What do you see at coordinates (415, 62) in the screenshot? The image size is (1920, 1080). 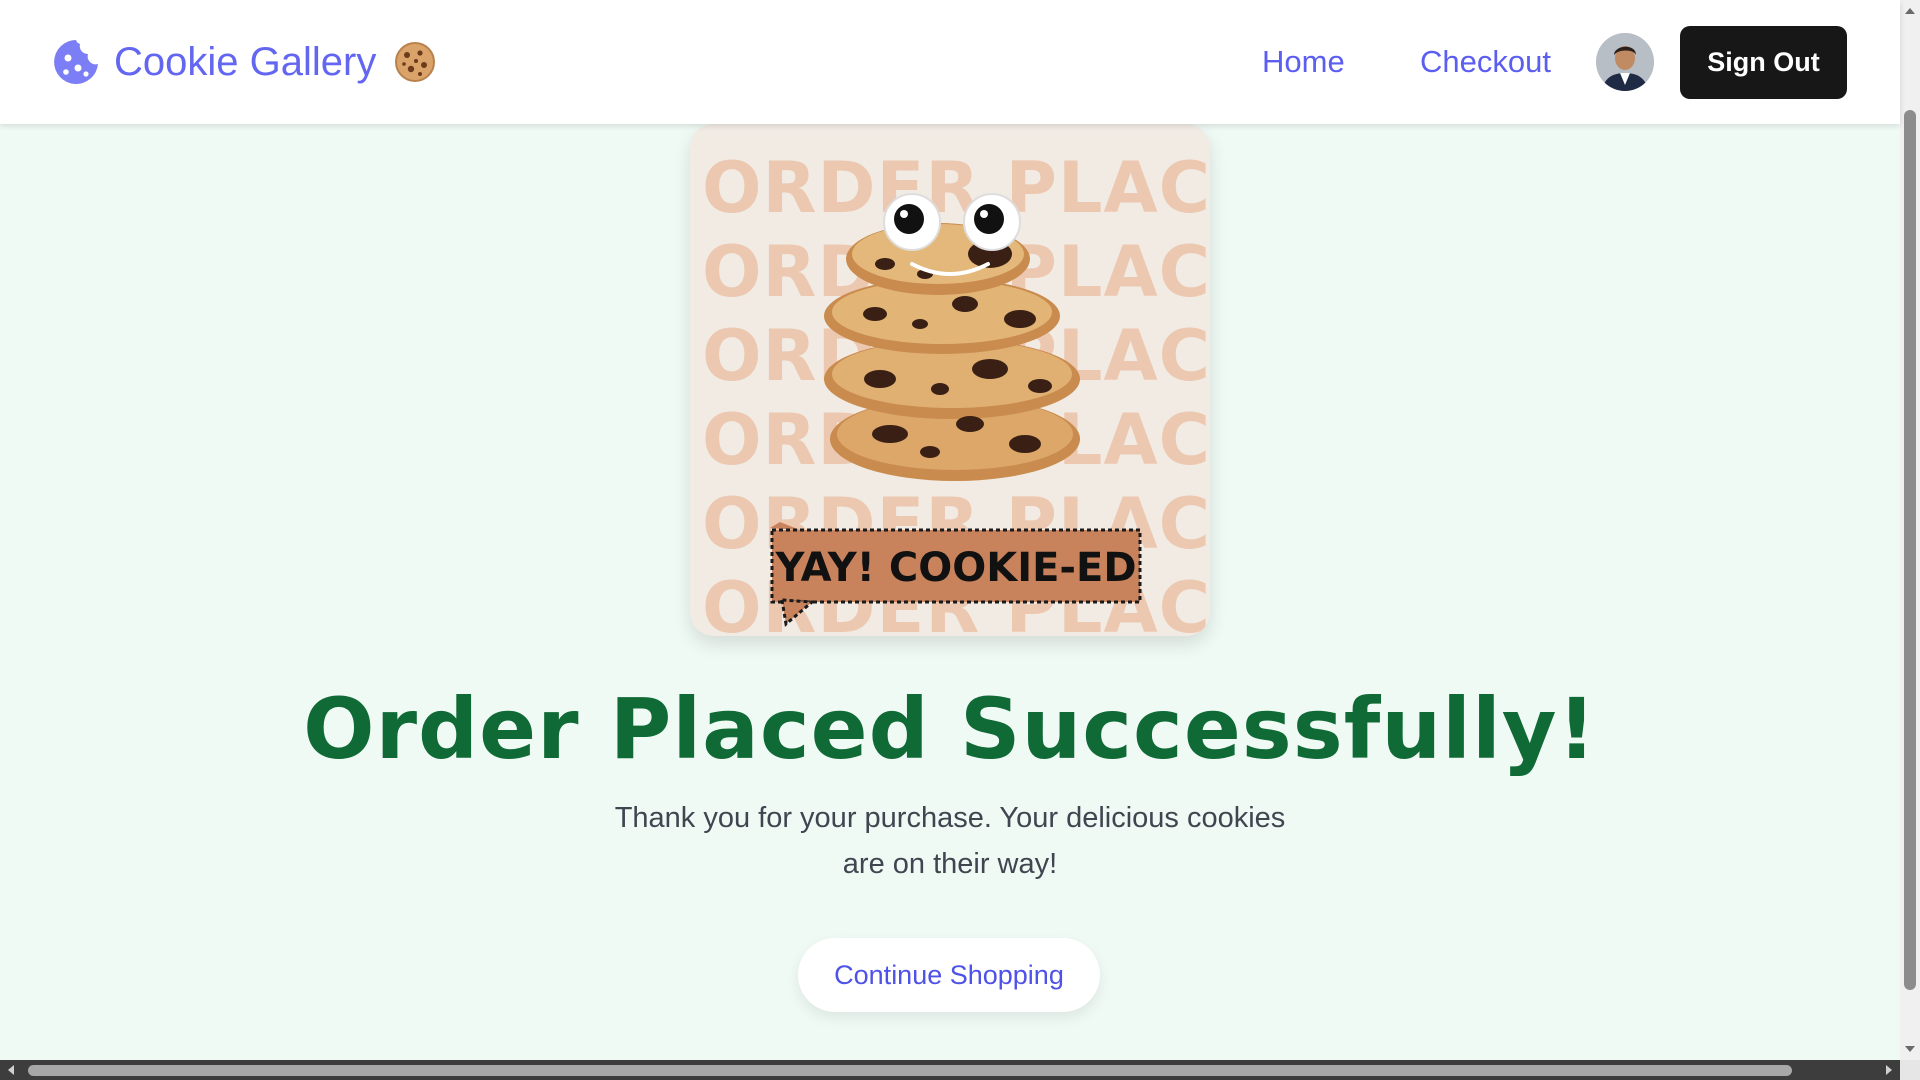 I see `cookie-emoji-icon` at bounding box center [415, 62].